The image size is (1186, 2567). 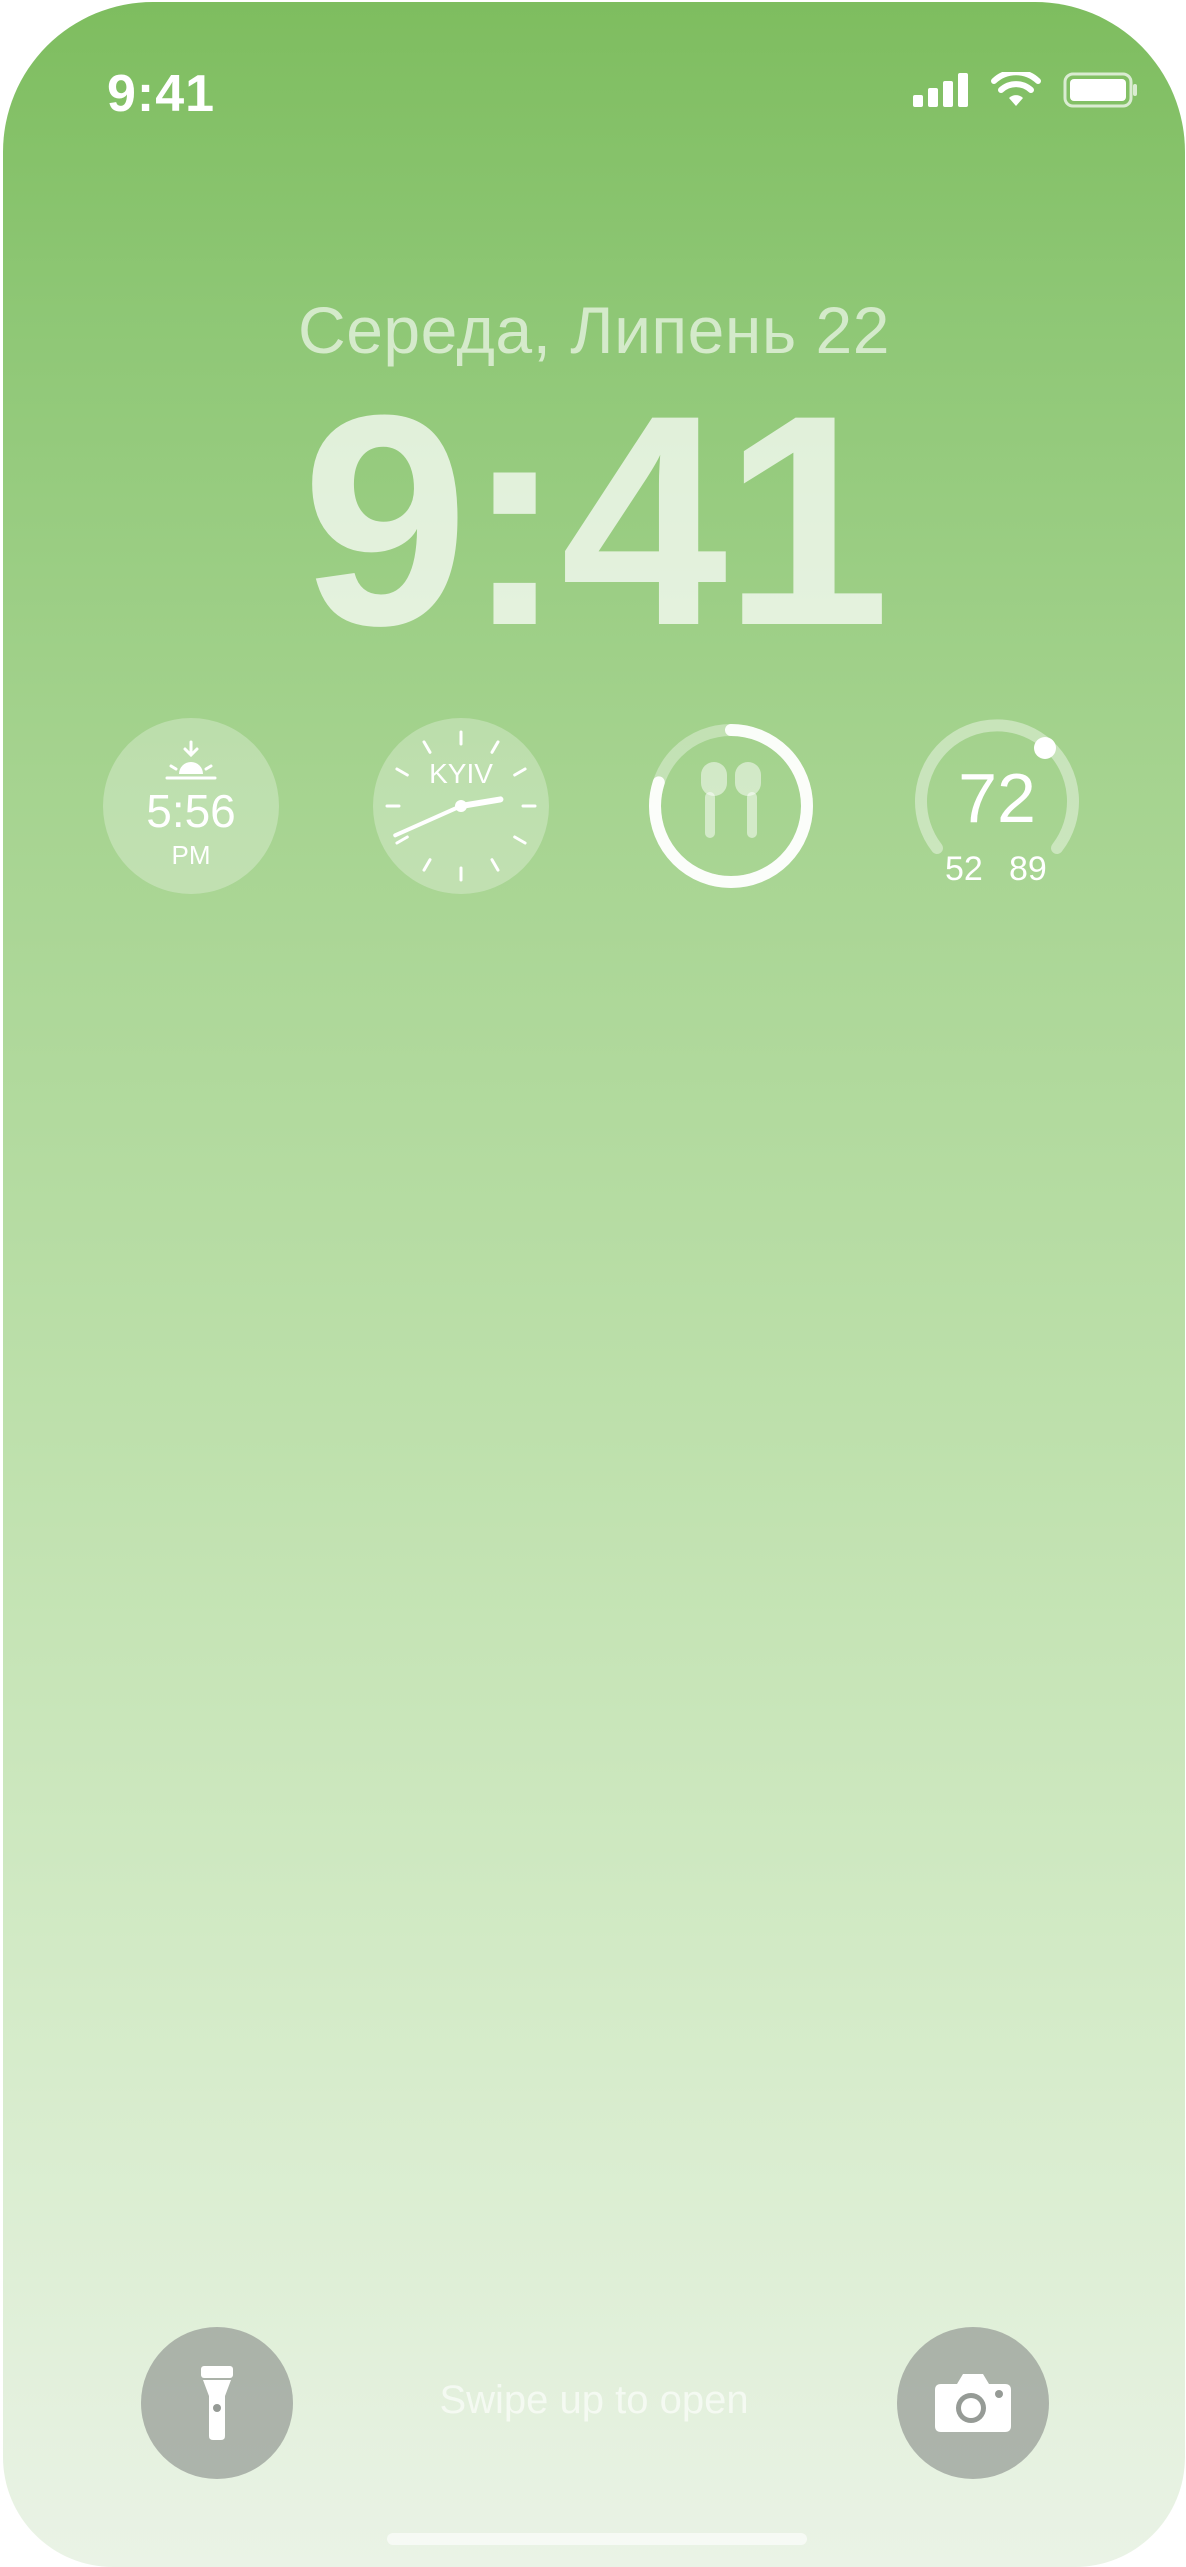 What do you see at coordinates (595, 520) in the screenshot?
I see `lock-time: 9:41` at bounding box center [595, 520].